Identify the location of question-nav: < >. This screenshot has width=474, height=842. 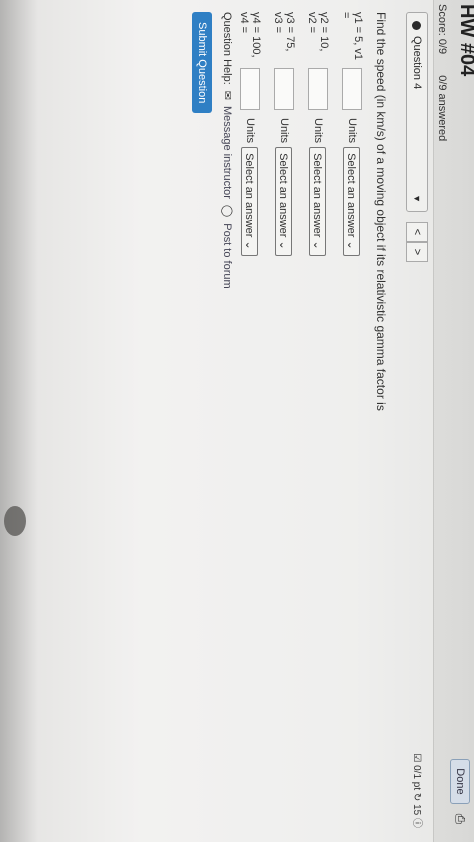
(417, 242).